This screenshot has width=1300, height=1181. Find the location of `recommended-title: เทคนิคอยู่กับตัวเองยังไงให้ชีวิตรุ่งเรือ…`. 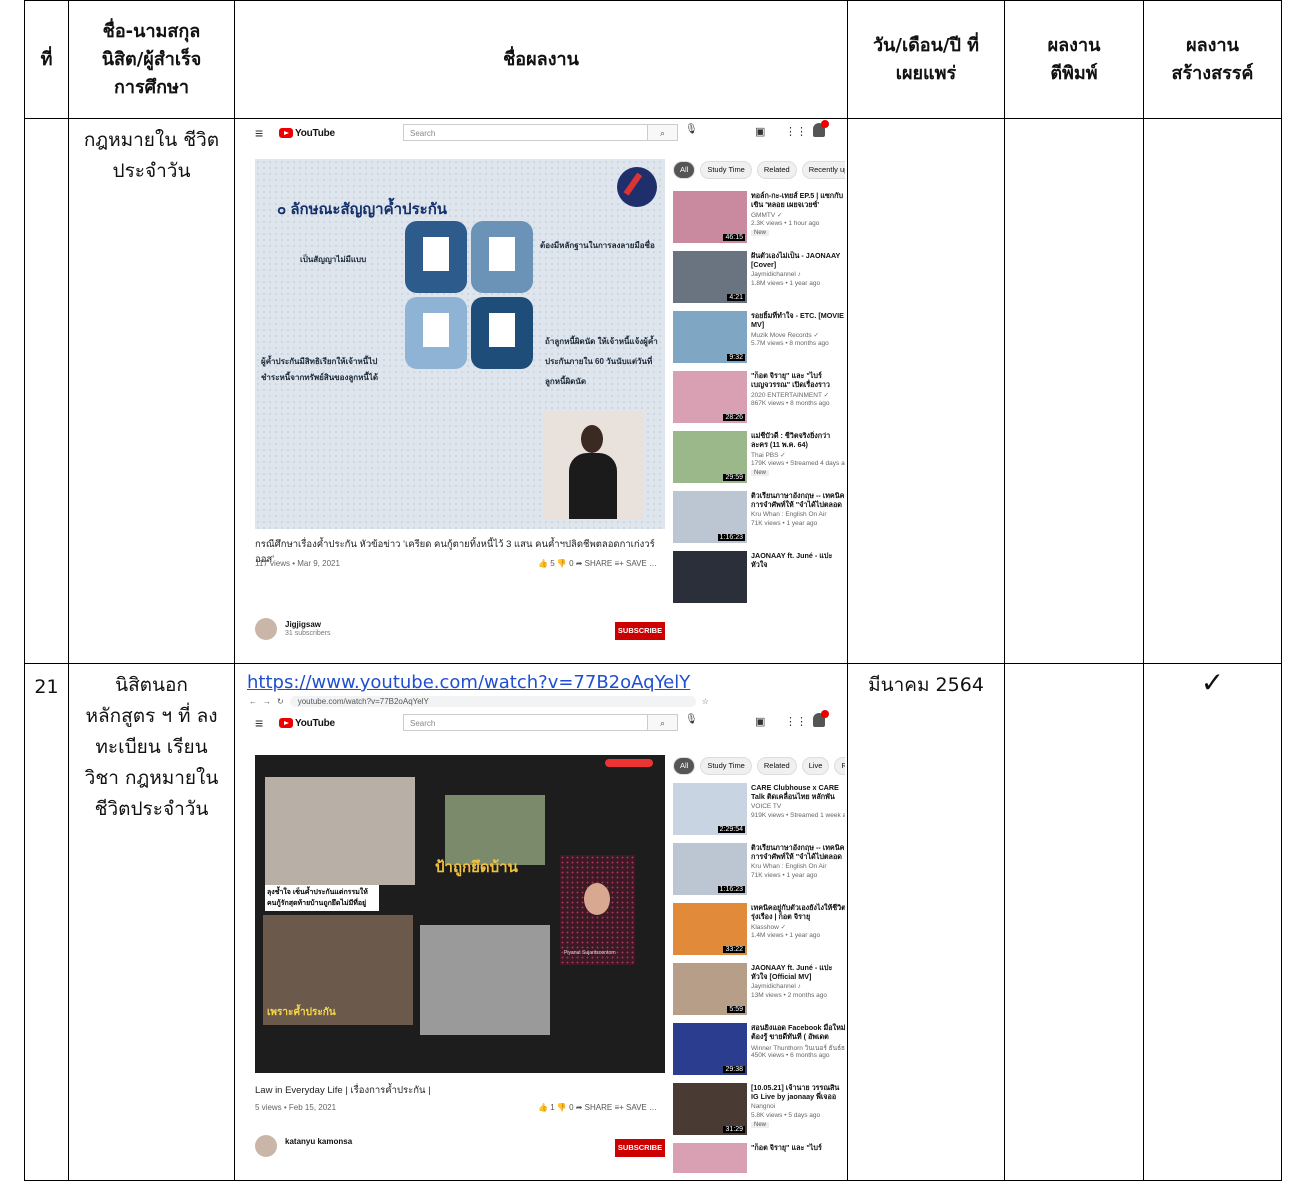

recommended-title: เทคนิคอยู่กับตัวเองยังไงให้ชีวิตรุ่งเรือ… is located at coordinates (798, 912).